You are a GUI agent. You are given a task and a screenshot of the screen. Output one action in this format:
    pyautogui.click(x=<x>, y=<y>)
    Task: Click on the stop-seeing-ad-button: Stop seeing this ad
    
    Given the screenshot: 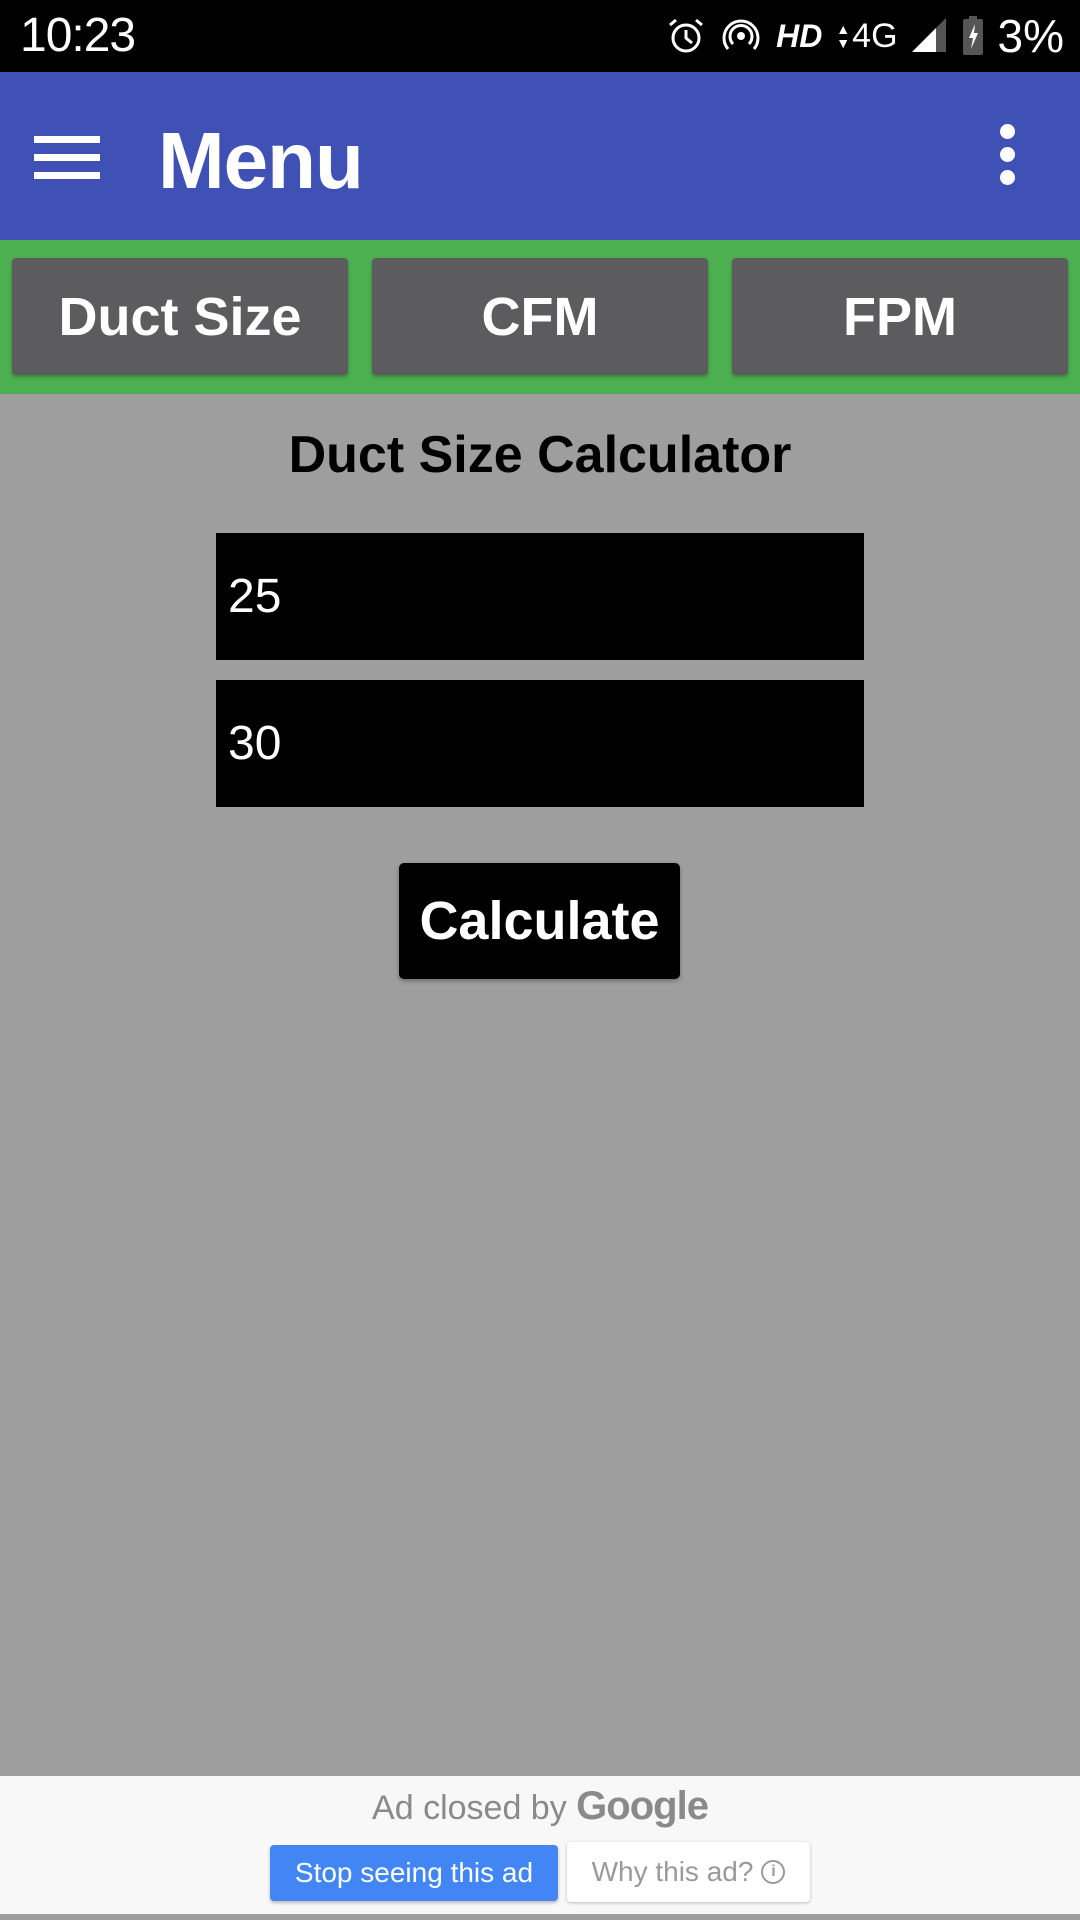 What is the action you would take?
    pyautogui.click(x=414, y=1873)
    